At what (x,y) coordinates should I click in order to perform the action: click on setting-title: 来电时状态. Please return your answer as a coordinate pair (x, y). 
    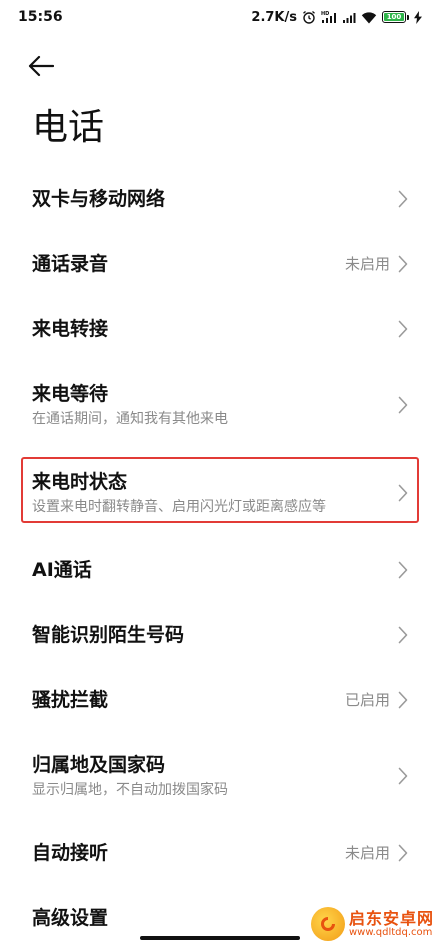
    Looking at the image, I should click on (80, 482).